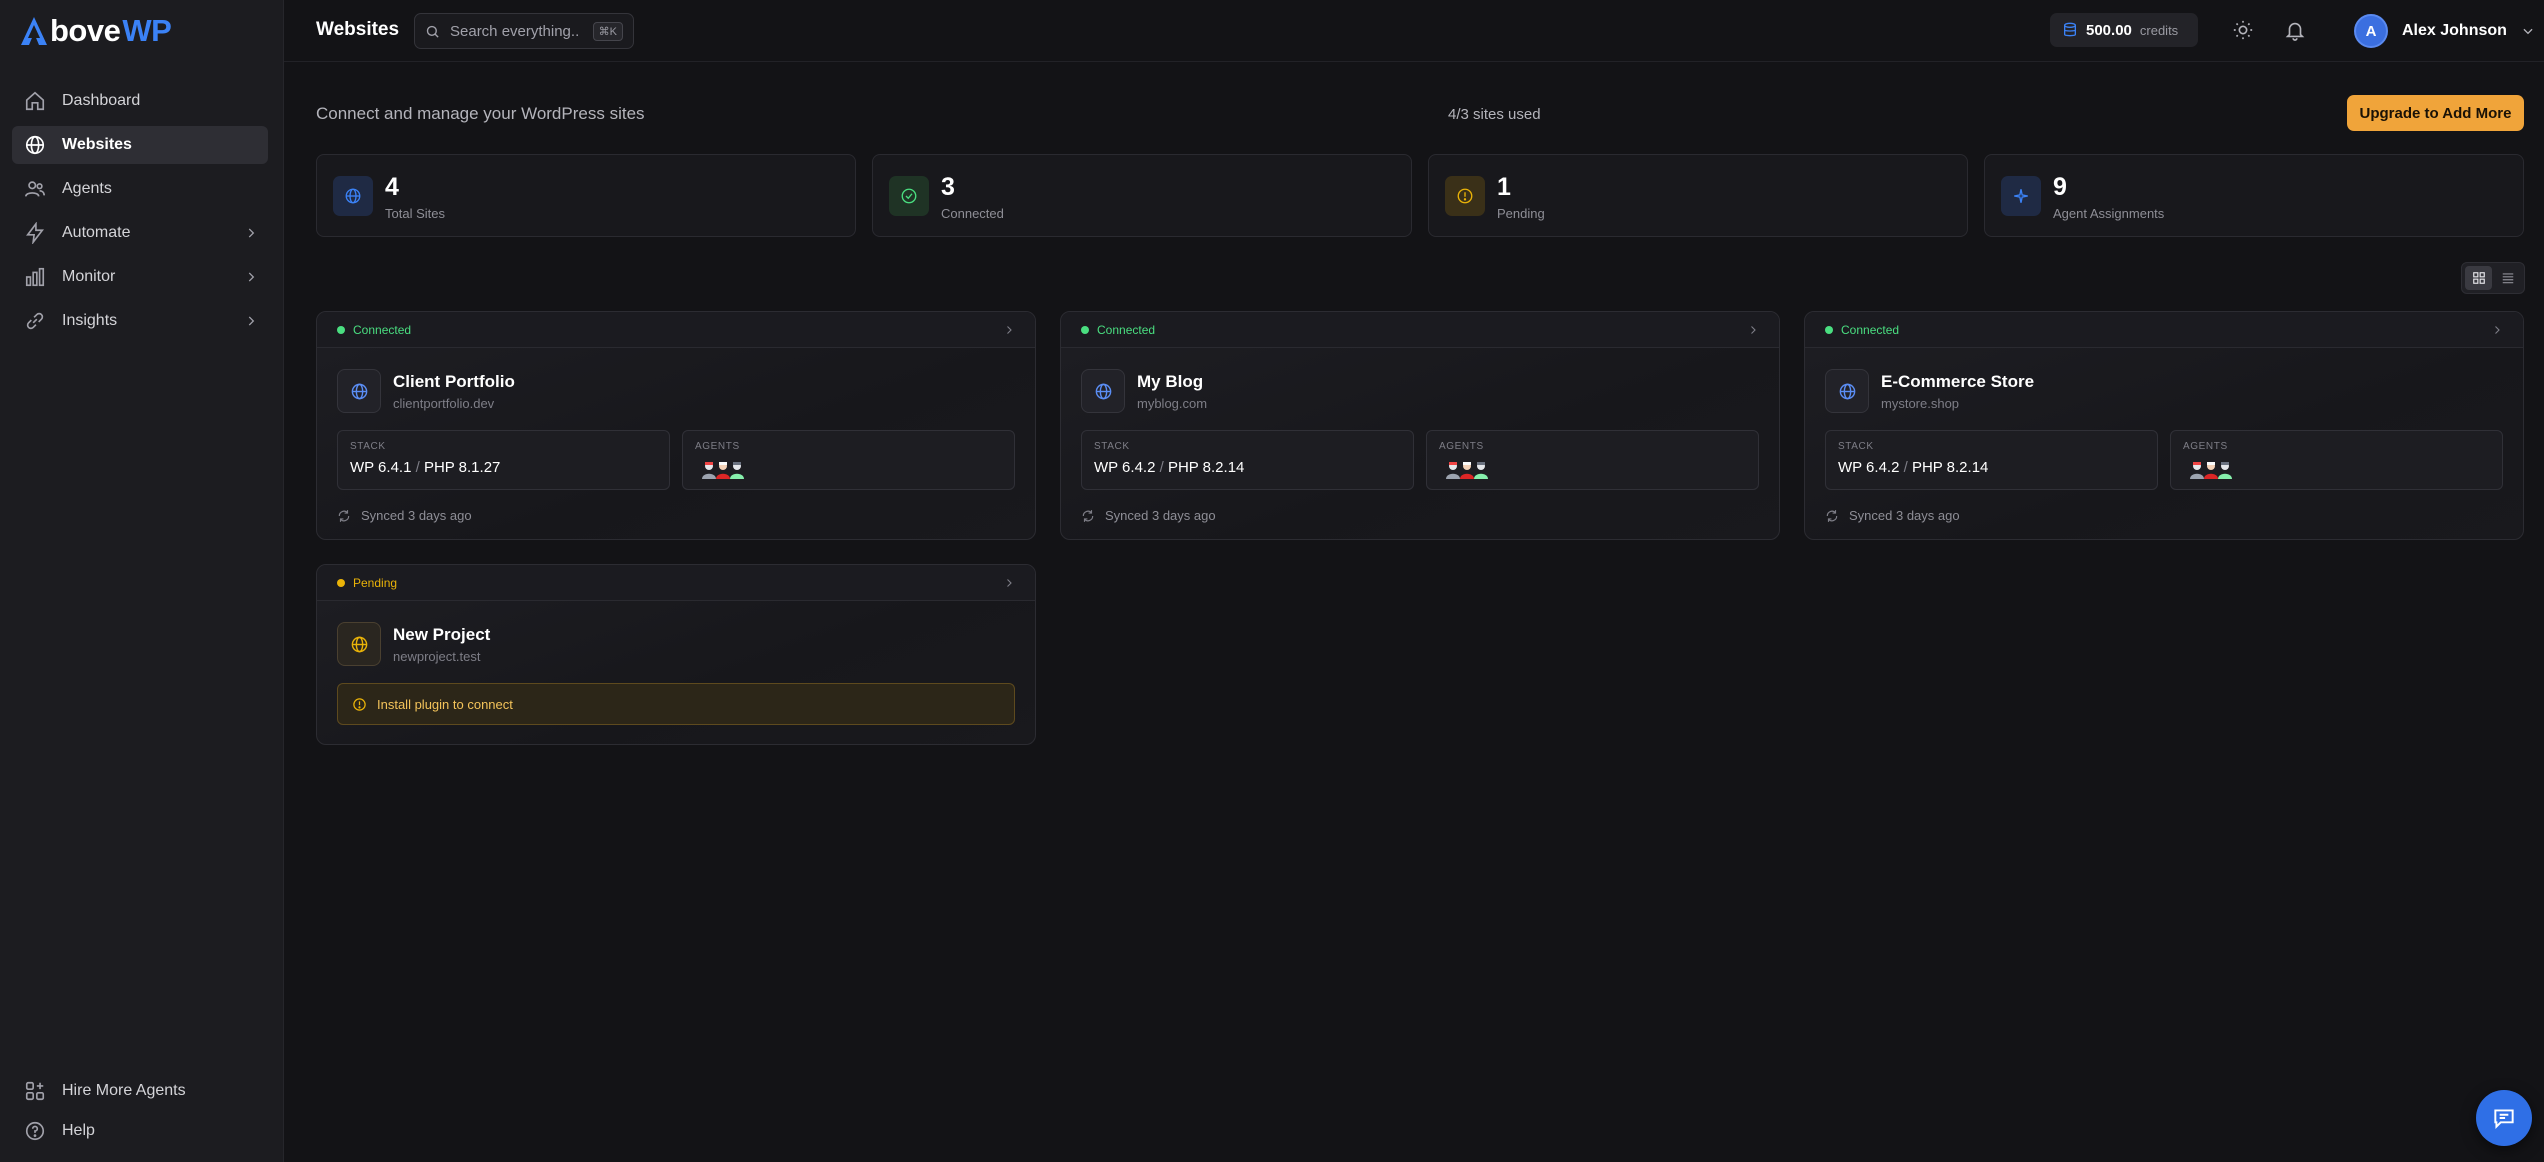  Describe the element at coordinates (140, 233) in the screenshot. I see `sidebar-item-automate: Automate` at that location.